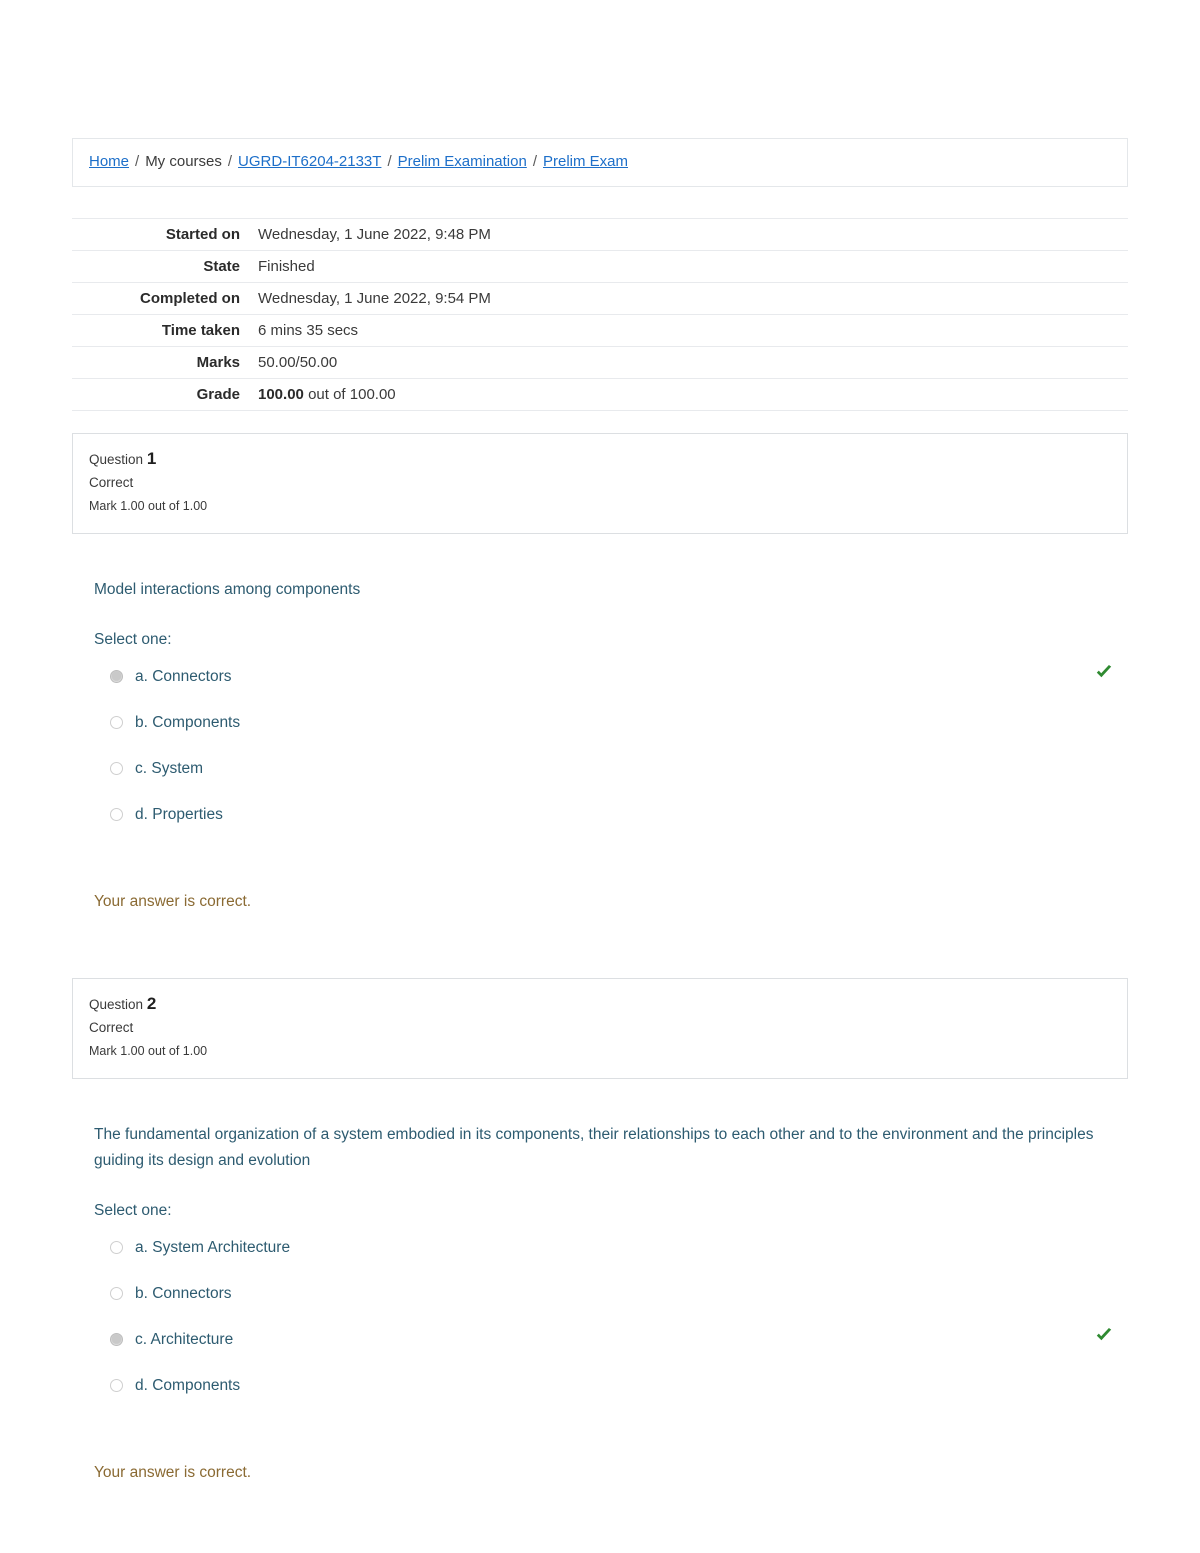  I want to click on answer-option-label: c. Architecture, so click(184, 1339).